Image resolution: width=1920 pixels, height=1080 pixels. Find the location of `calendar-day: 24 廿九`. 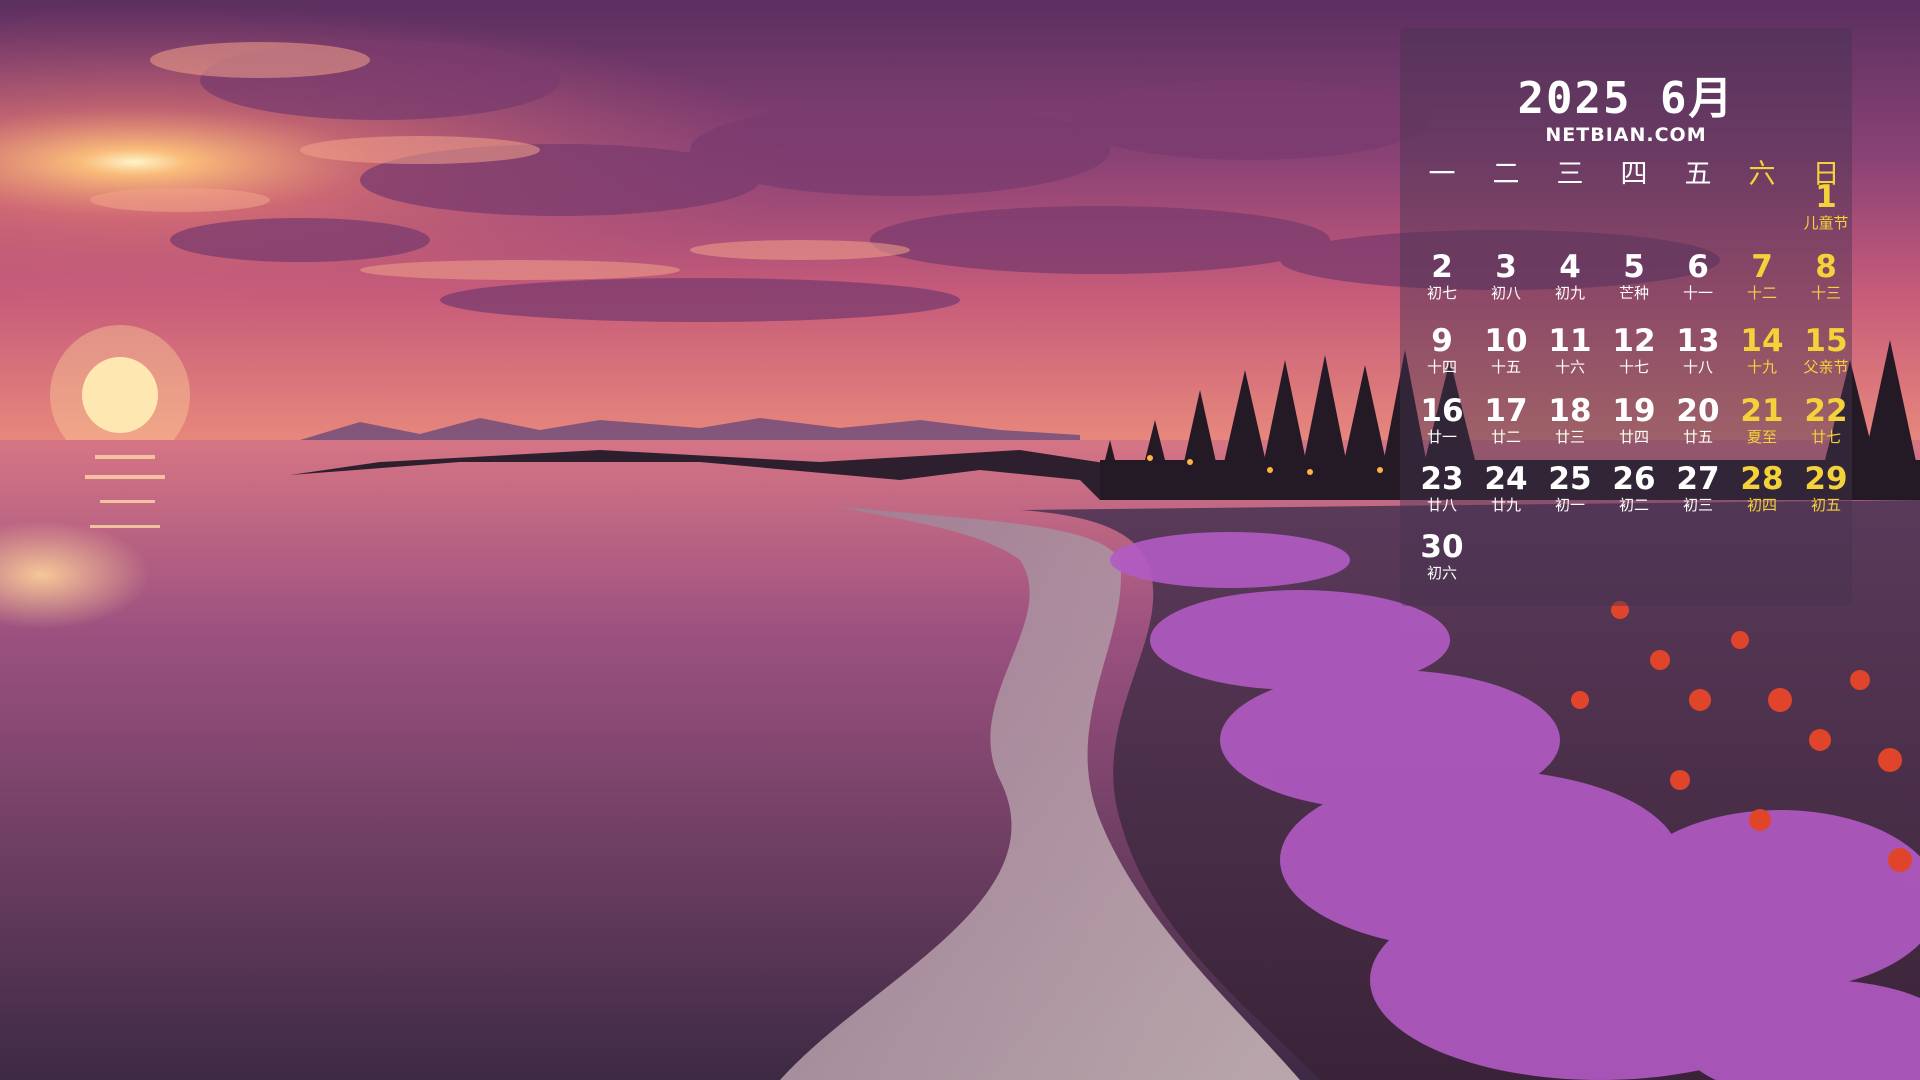

calendar-day: 24 廿九 is located at coordinates (1506, 492).